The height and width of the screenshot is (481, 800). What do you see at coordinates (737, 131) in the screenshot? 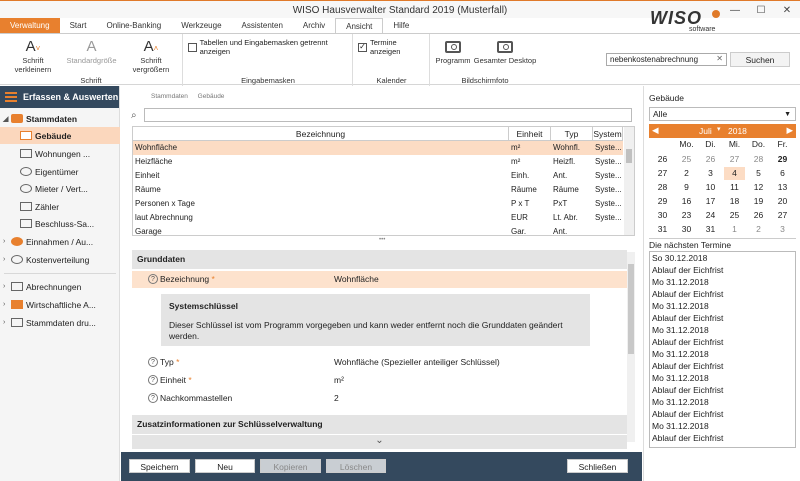
I see `calendar-year: 2018` at bounding box center [737, 131].